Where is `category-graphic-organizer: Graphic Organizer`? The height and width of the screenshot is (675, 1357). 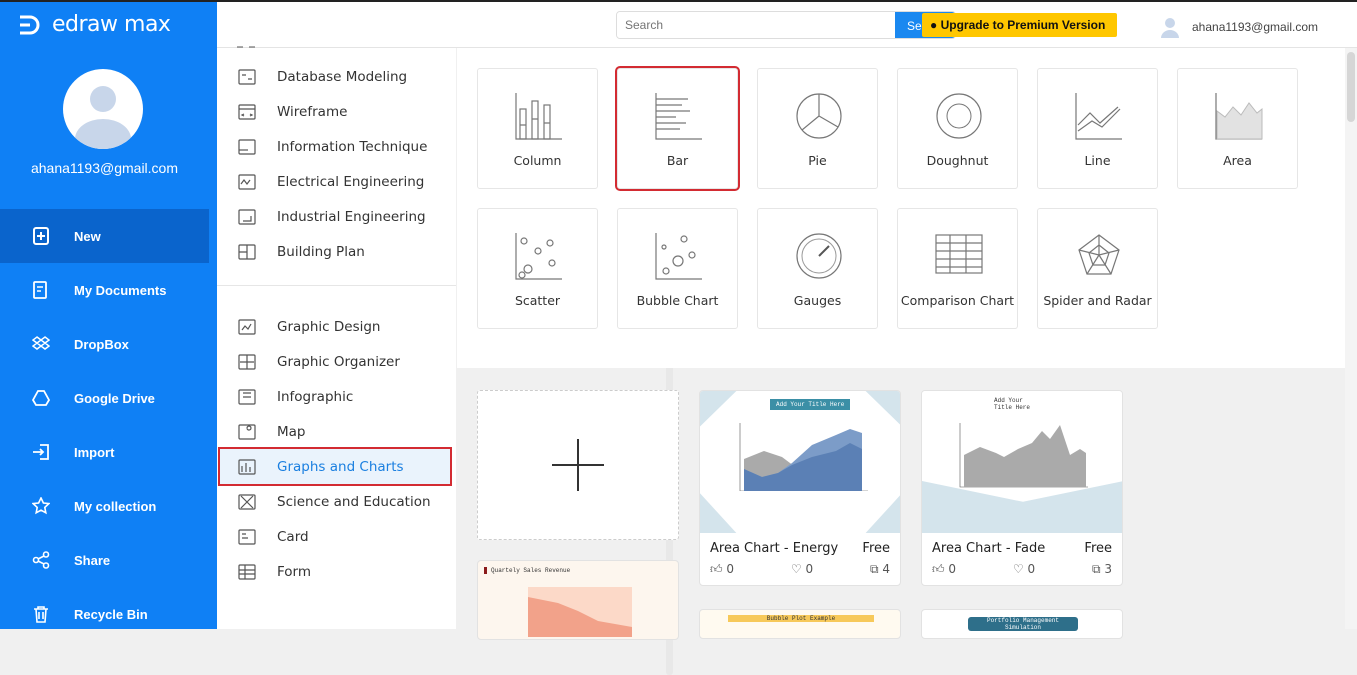
category-graphic-organizer: Graphic Organizer is located at coordinates (336, 361).